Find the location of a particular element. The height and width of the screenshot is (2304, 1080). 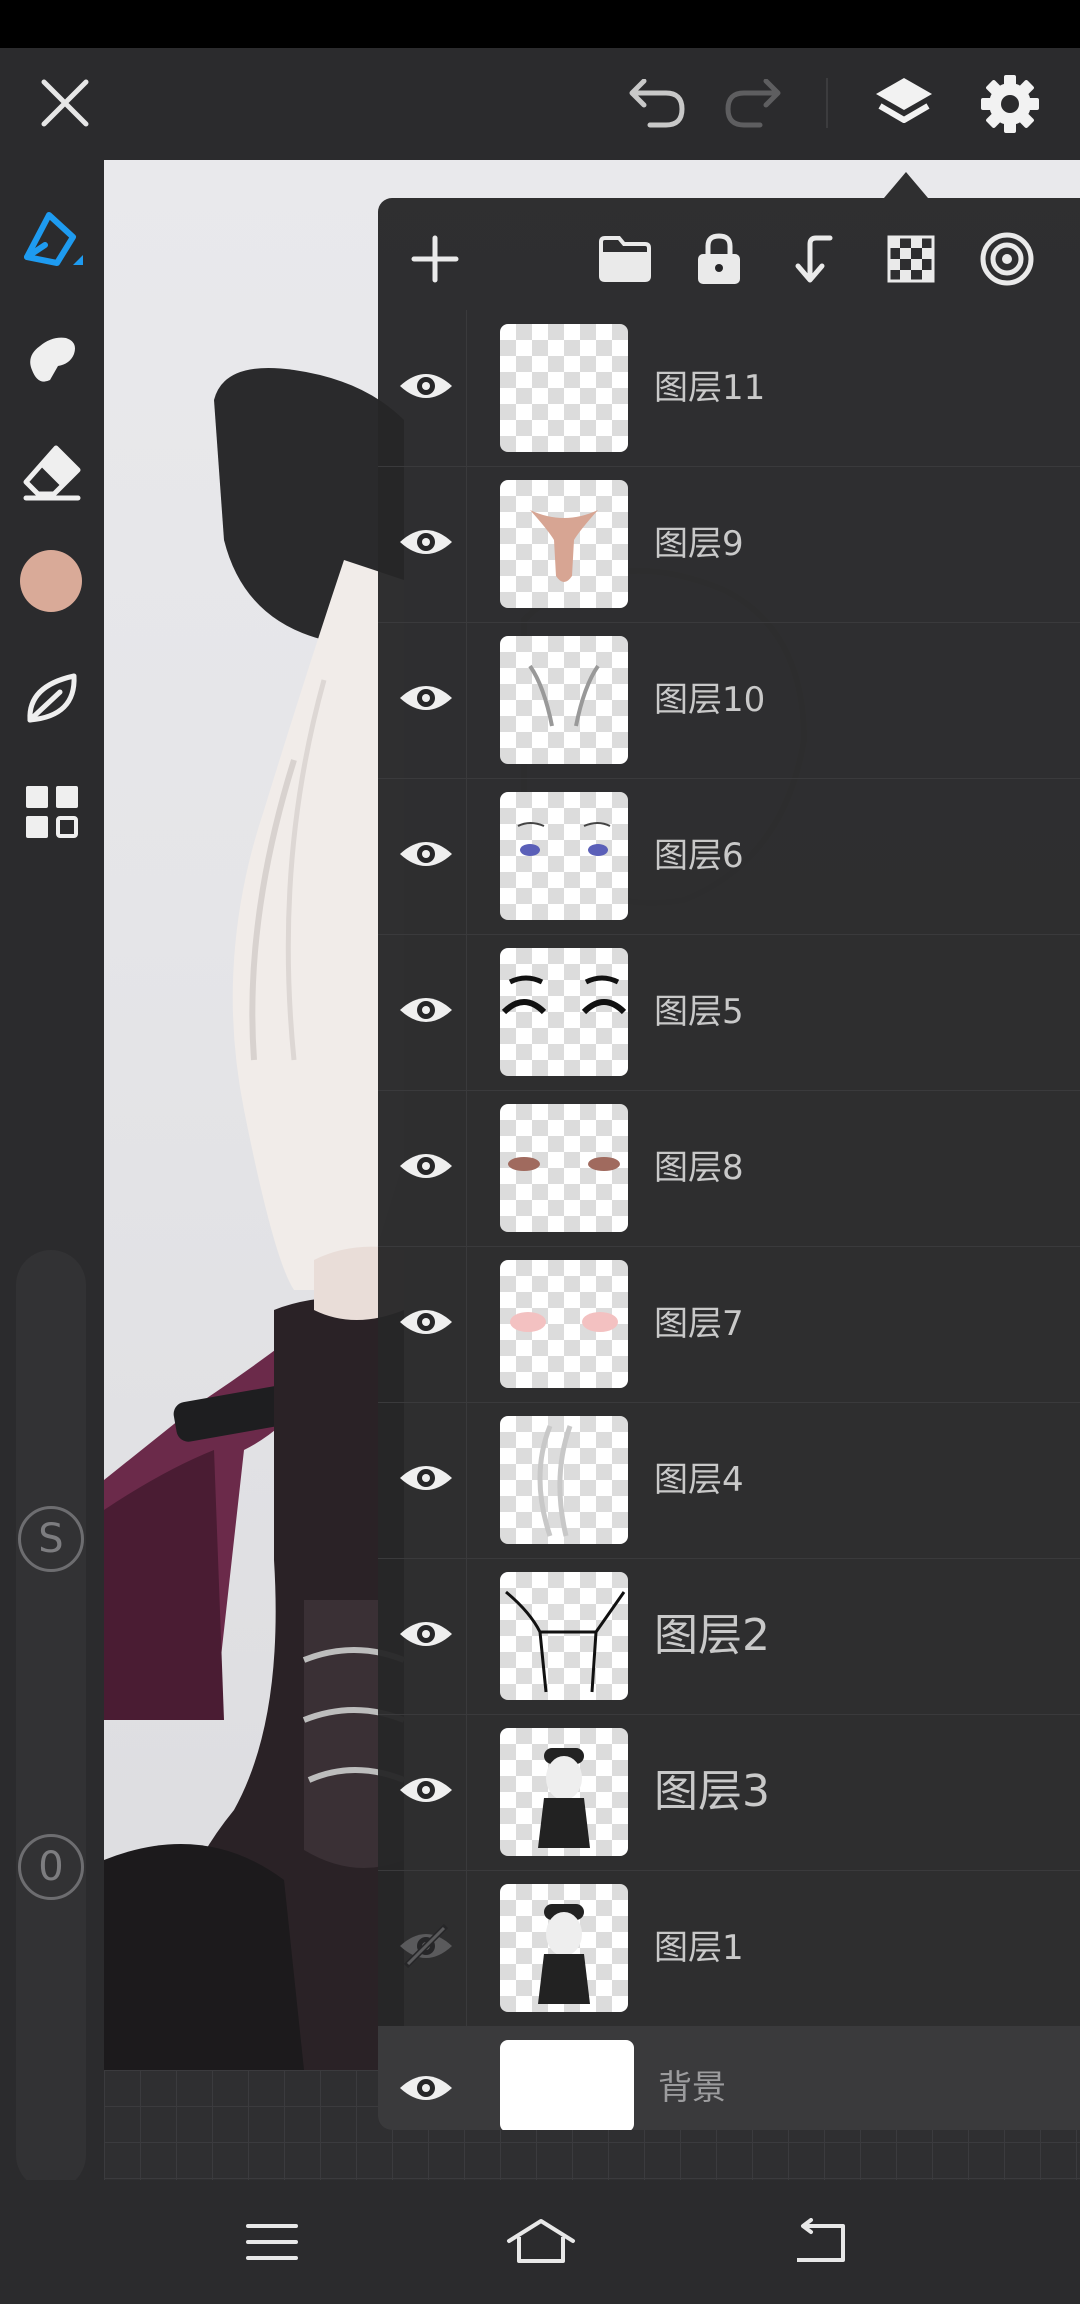

layer-row: 图层10 is located at coordinates (729, 700).